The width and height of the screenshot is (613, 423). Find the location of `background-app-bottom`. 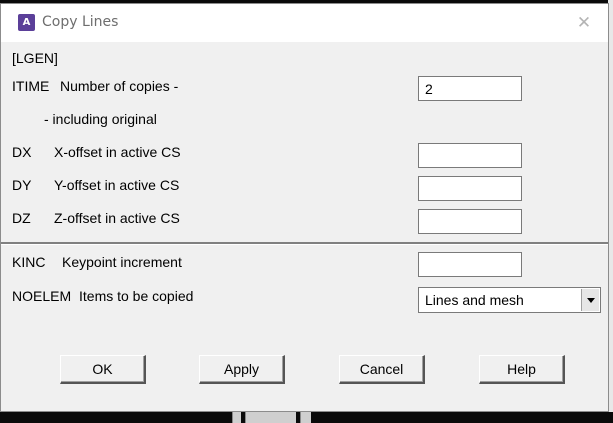

background-app-bottom is located at coordinates (306, 417).